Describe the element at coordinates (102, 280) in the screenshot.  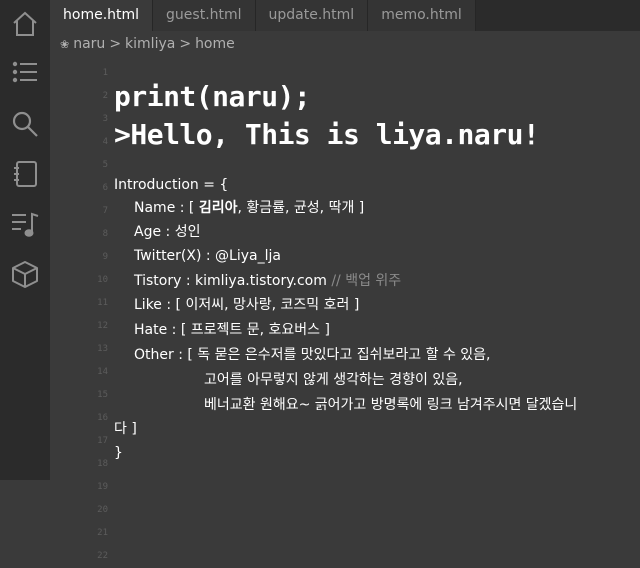
I see `line-number: 10` at that location.